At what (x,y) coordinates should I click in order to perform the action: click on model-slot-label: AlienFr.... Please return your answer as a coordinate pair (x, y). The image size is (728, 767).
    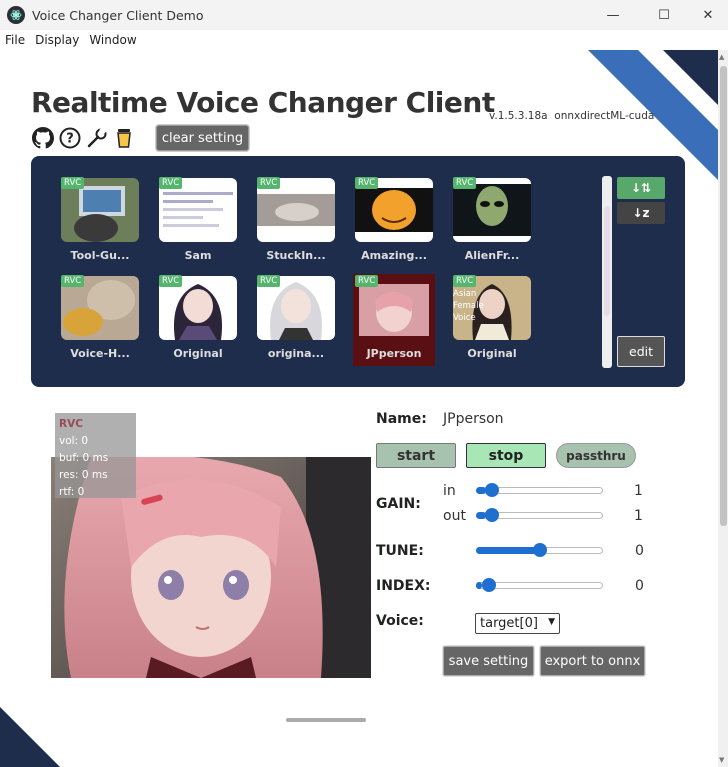
    Looking at the image, I should click on (492, 255).